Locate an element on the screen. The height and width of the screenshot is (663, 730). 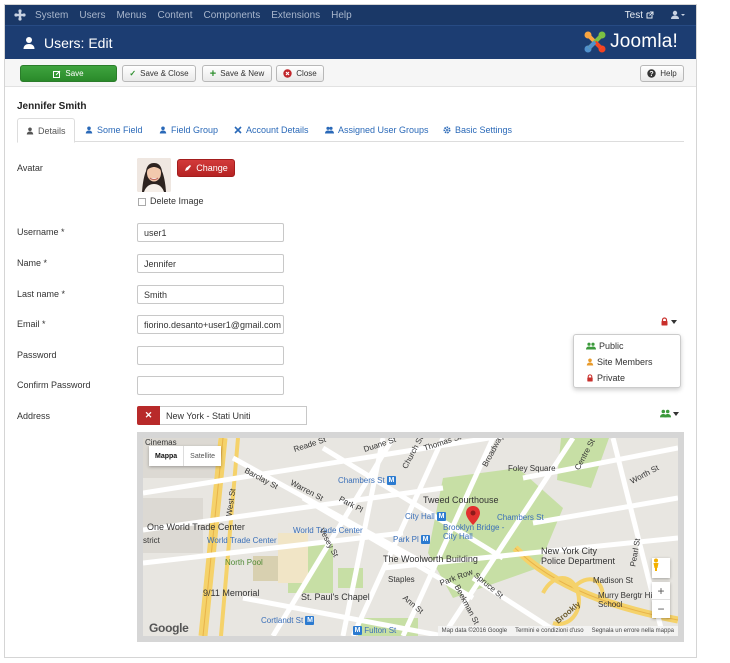
menu-components: Components is located at coordinates (232, 15).